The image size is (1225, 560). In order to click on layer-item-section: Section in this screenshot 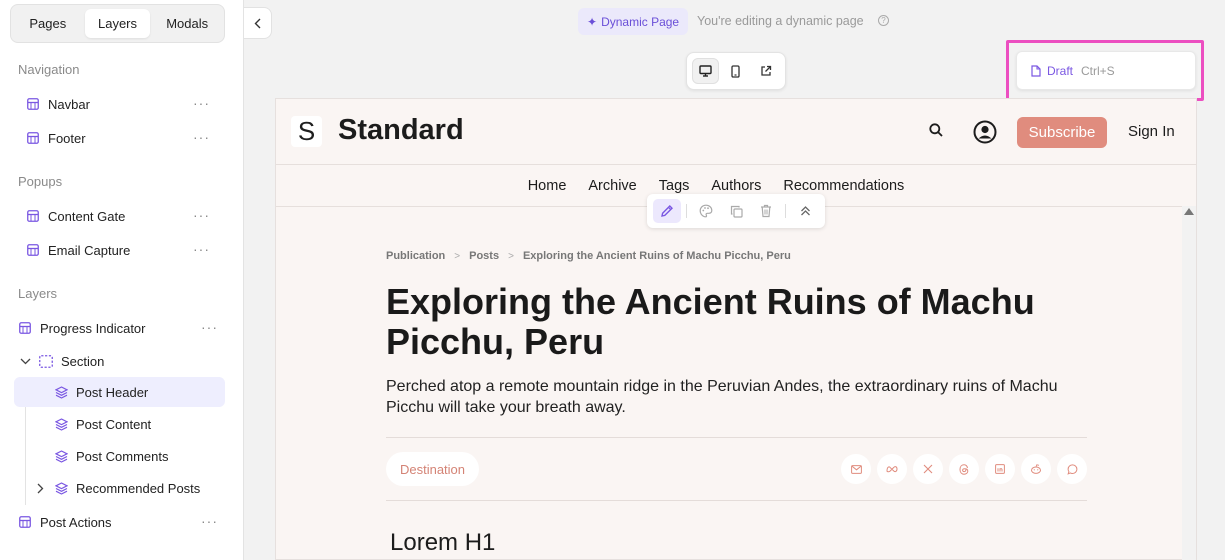, I will do `click(71, 361)`.